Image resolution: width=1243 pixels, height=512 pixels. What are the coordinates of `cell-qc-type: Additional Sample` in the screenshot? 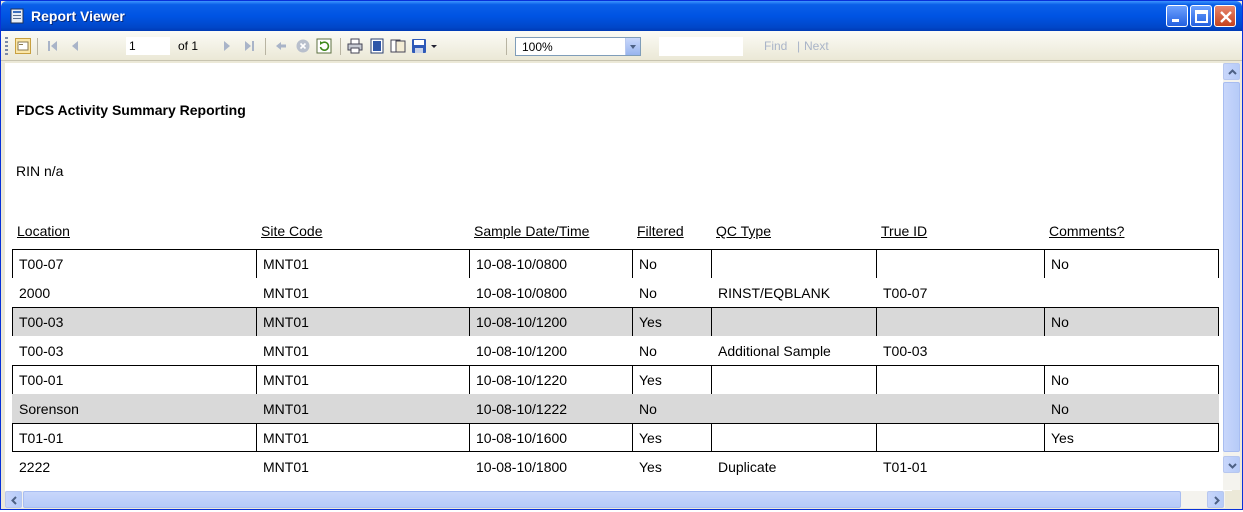 It's located at (774, 351).